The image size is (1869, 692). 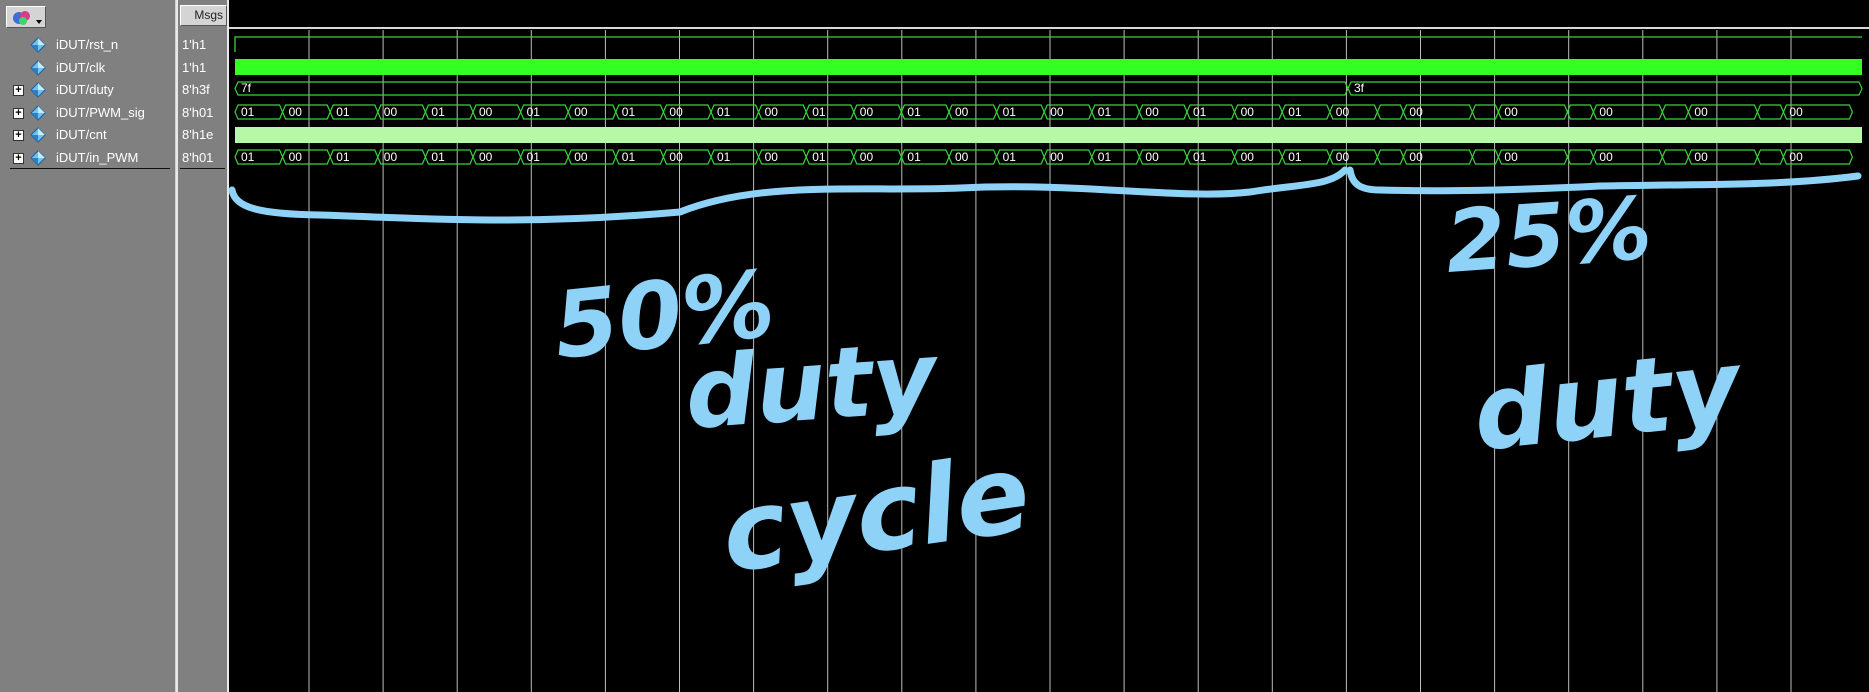 I want to click on annotation-cycle: cycle, so click(x=875, y=514).